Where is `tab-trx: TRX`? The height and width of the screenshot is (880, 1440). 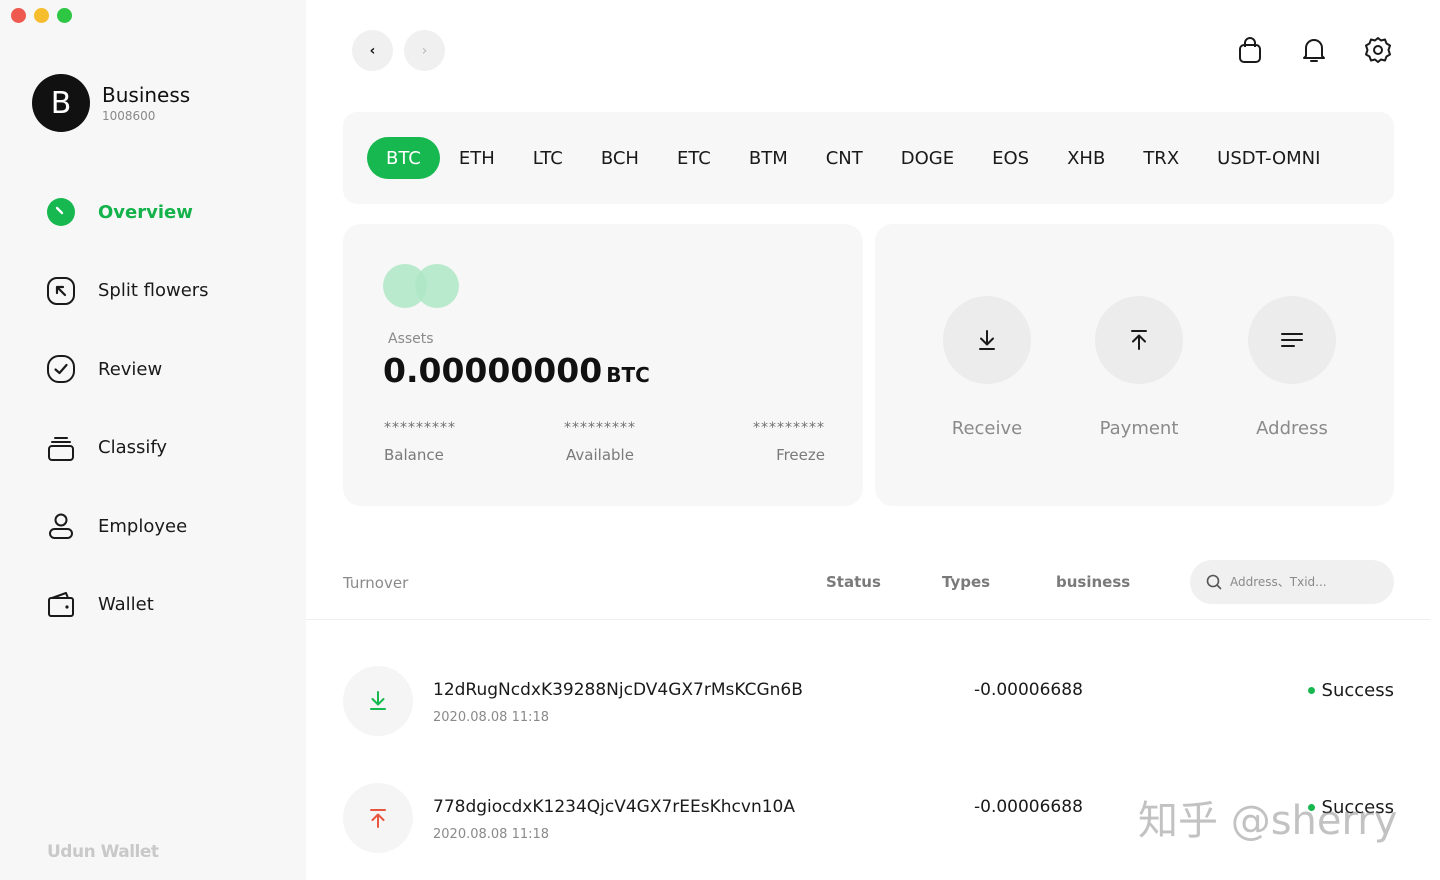
tab-trx: TRX is located at coordinates (1161, 158).